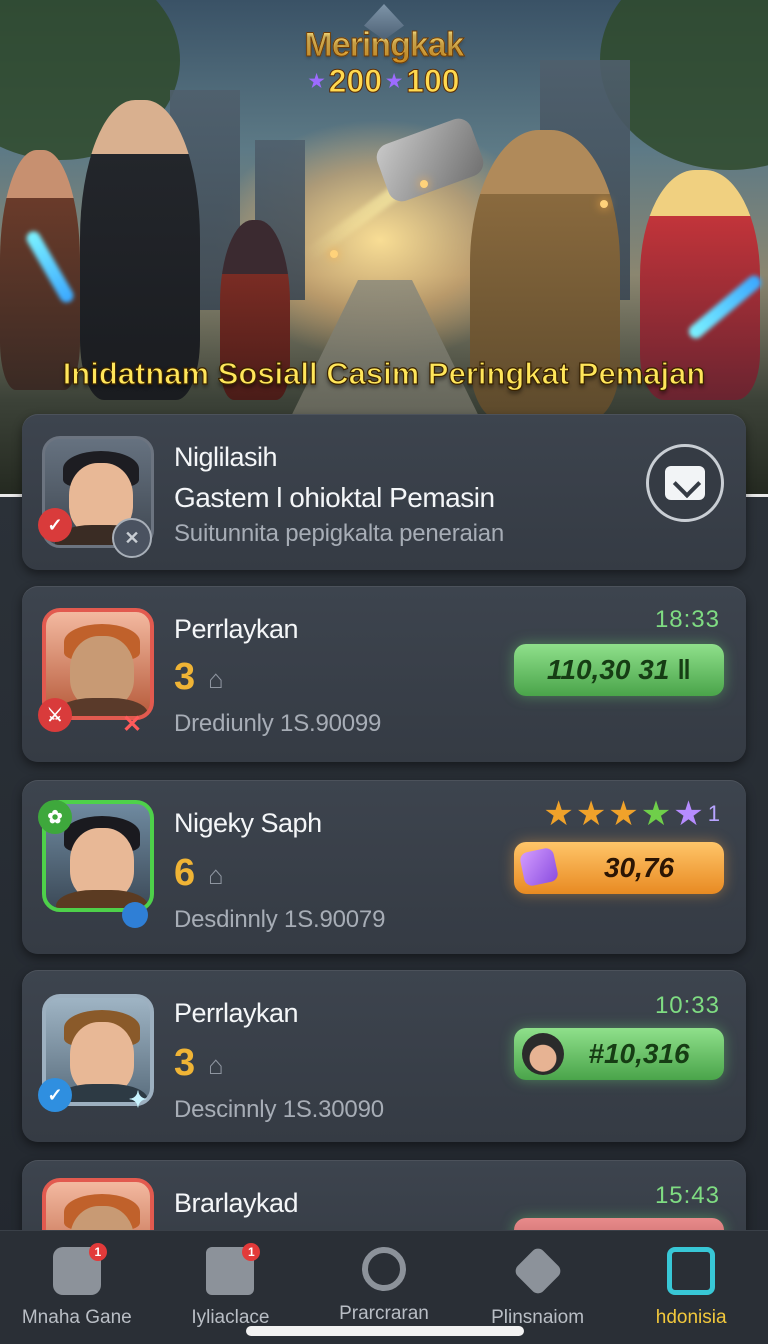  What do you see at coordinates (132, 724) in the screenshot?
I see `cross-icon: ✕` at bounding box center [132, 724].